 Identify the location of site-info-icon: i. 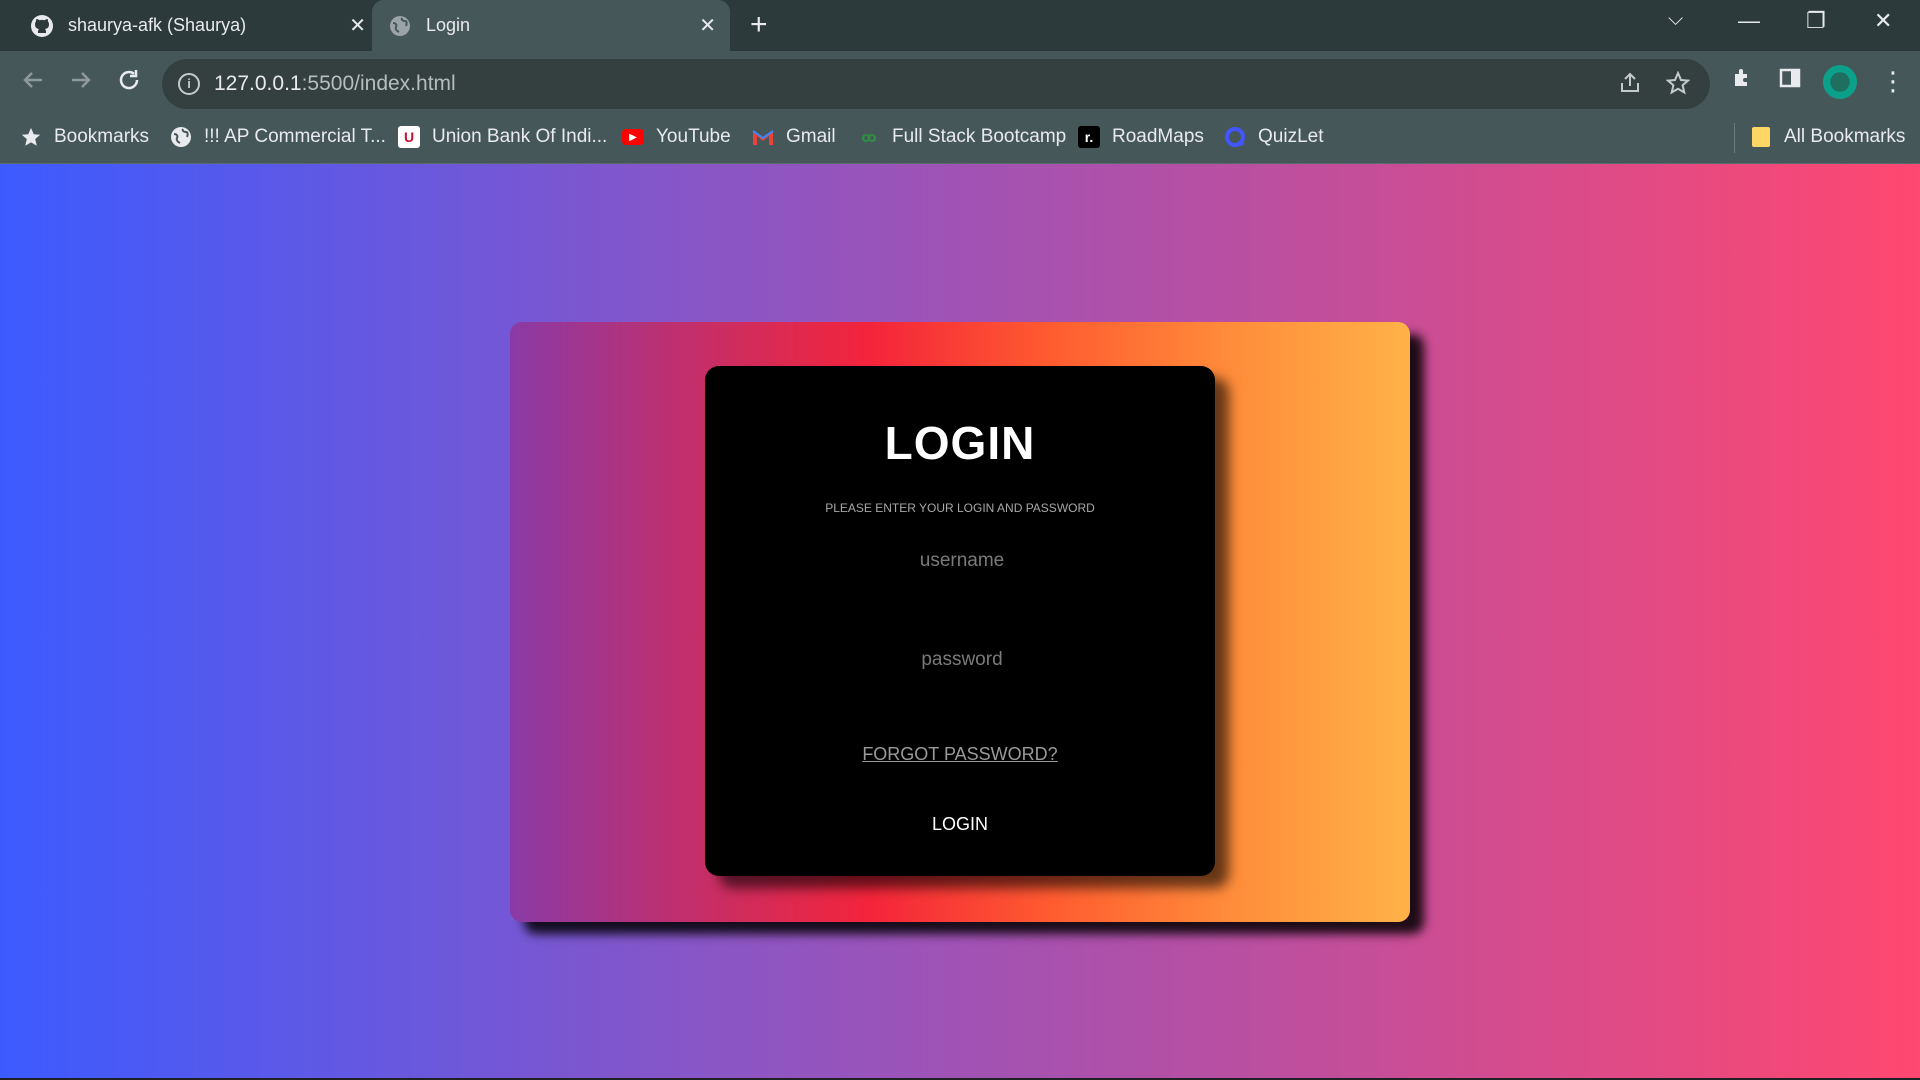
(189, 84).